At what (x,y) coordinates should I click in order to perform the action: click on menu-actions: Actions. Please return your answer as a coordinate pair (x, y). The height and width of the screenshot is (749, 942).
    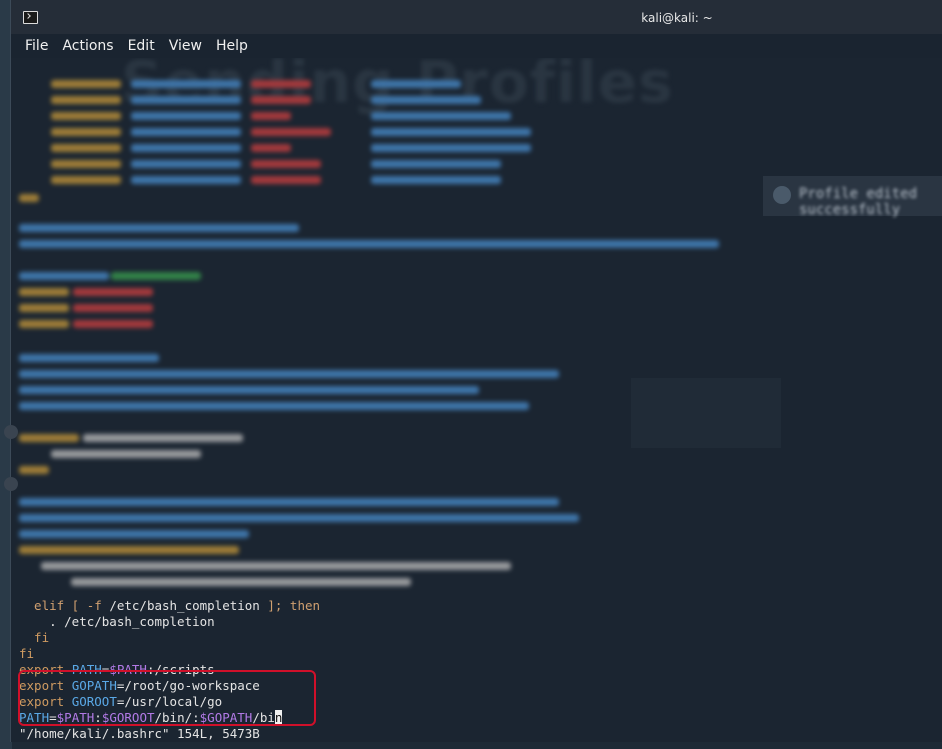
    Looking at the image, I should click on (90, 46).